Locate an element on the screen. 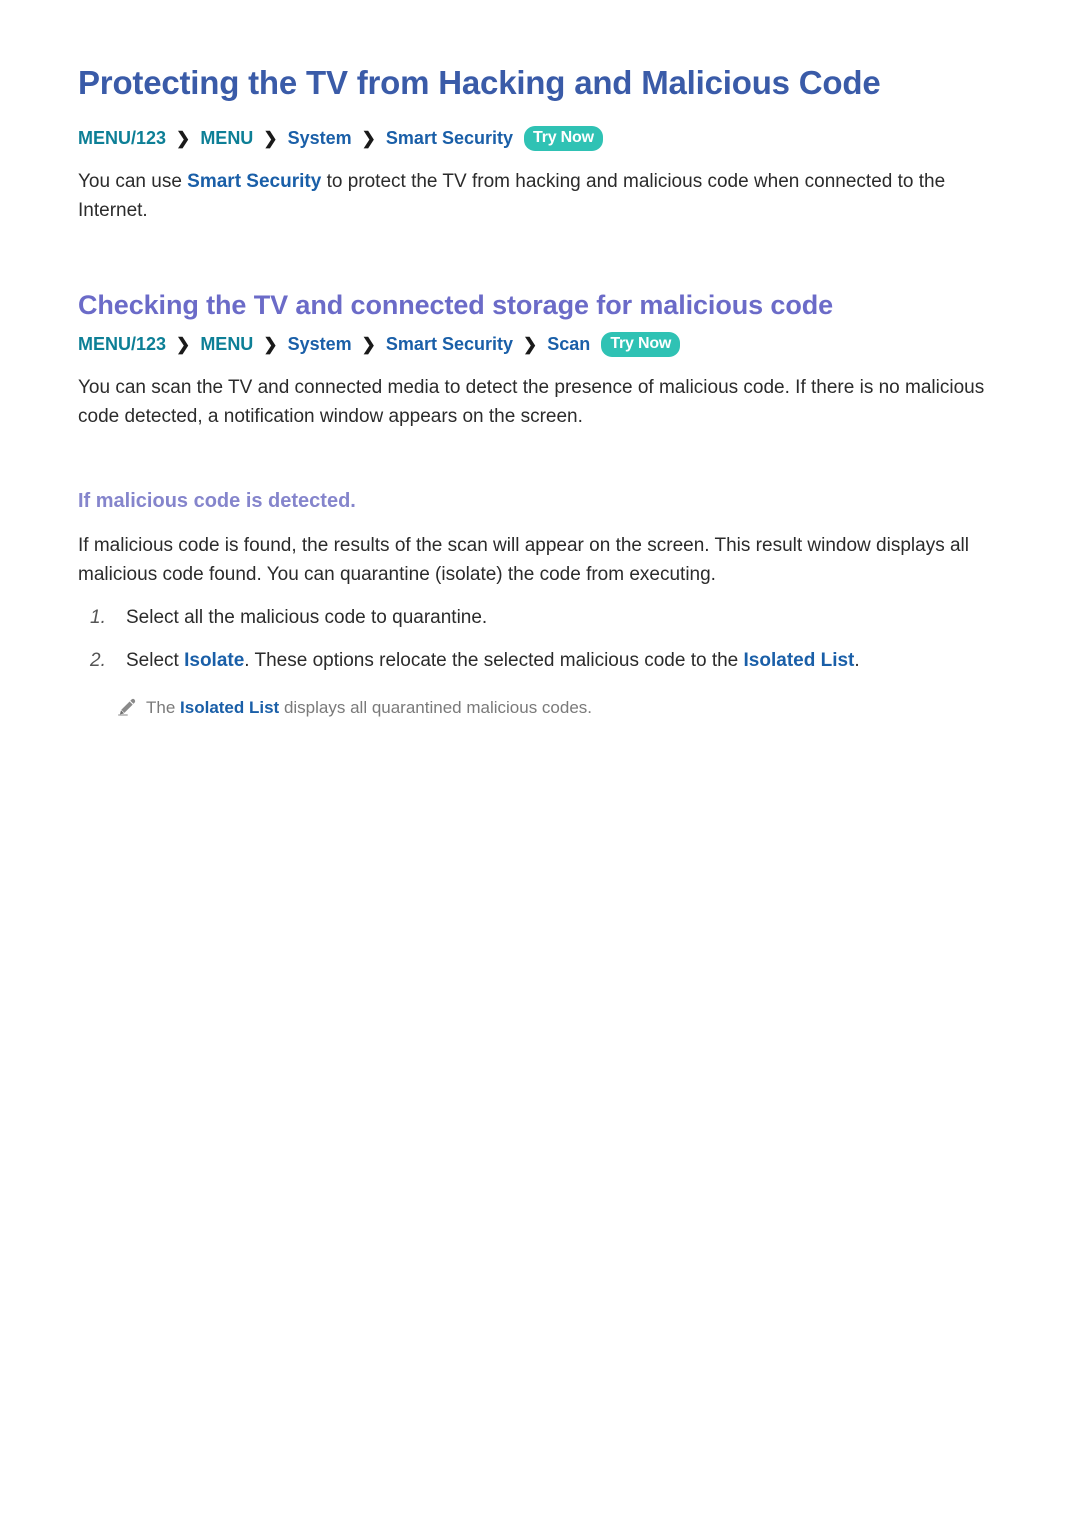 The image size is (1080, 1527). section3-heading: If malicious code is detected. is located at coordinates (217, 501).